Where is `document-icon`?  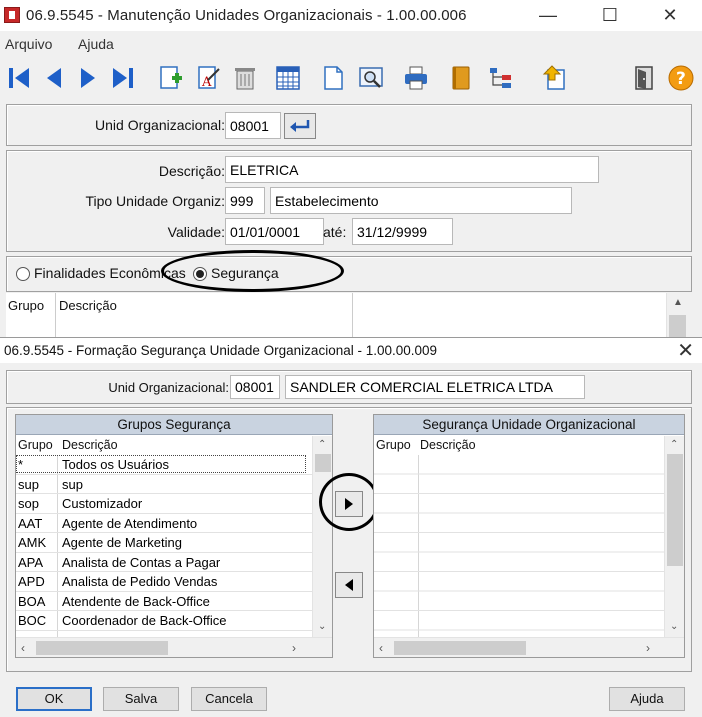 document-icon is located at coordinates (333, 78).